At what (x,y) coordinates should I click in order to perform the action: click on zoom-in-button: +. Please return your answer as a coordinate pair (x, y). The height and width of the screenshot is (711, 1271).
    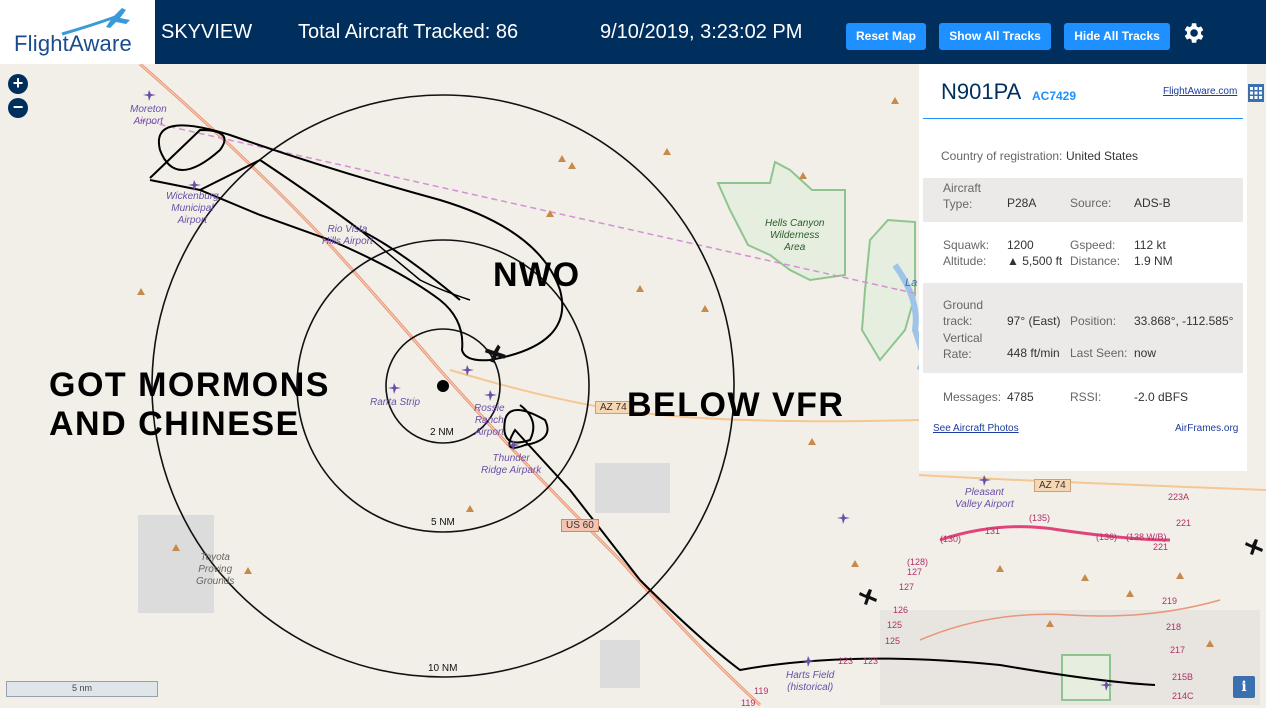
    Looking at the image, I should click on (18, 84).